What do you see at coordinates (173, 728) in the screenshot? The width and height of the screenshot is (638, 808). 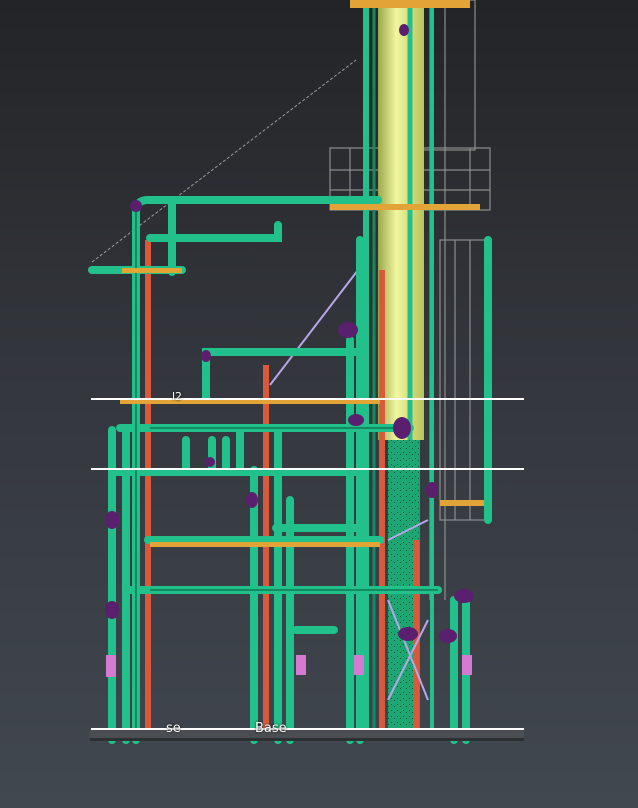 I see `level-label-se: se` at bounding box center [173, 728].